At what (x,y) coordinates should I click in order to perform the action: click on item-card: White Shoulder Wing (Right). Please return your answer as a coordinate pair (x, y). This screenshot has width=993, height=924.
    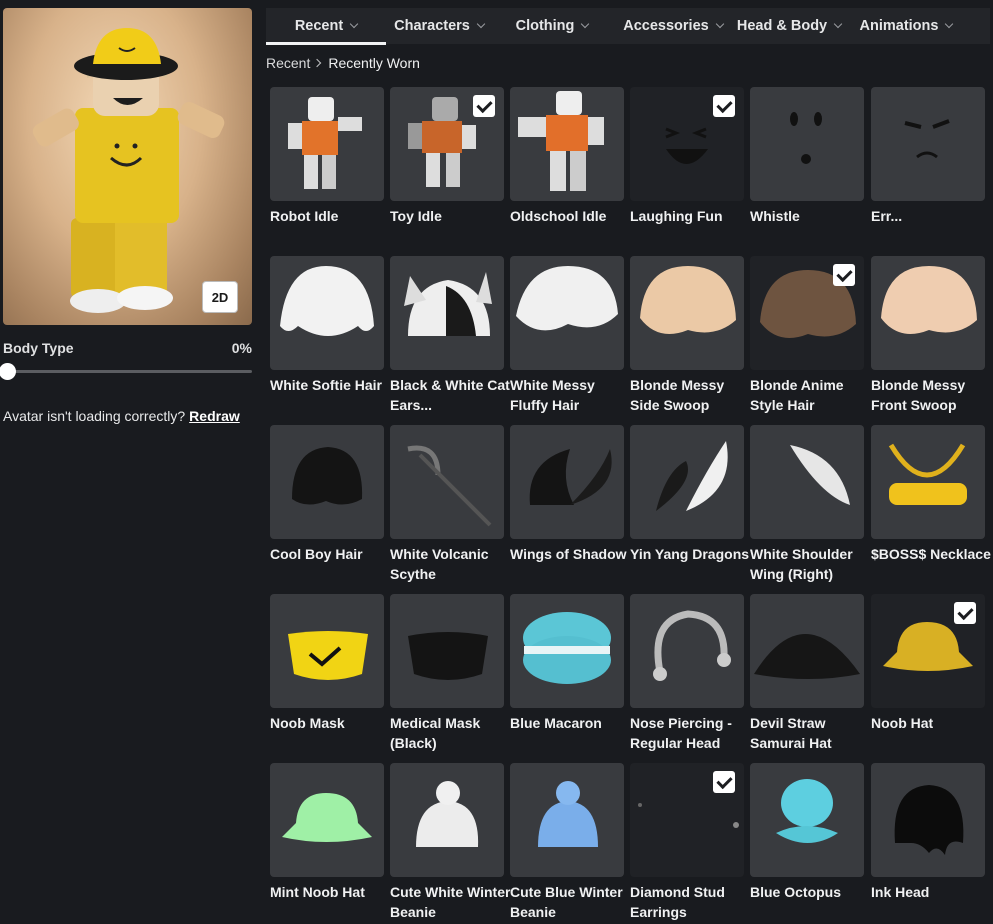
    Looking at the image, I should click on (807, 505).